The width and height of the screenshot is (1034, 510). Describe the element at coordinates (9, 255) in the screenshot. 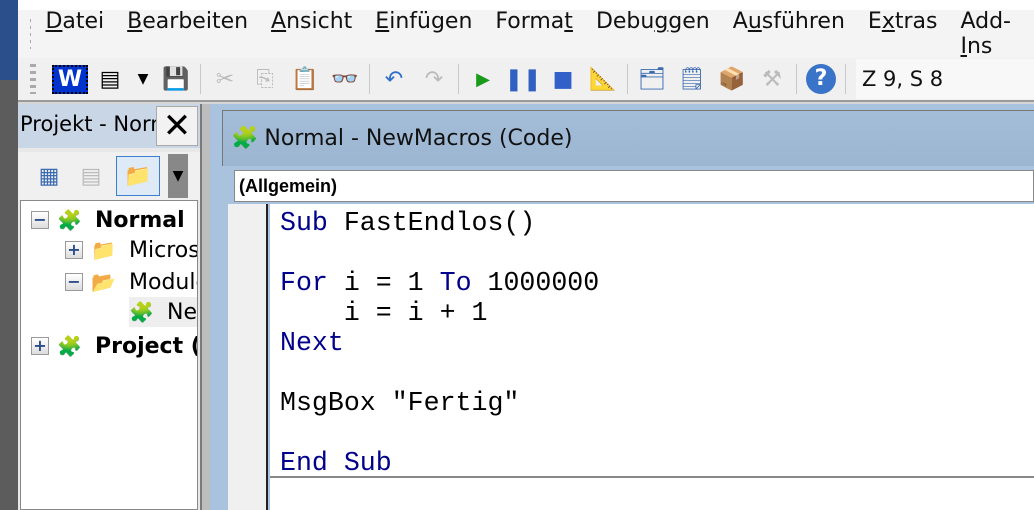

I see `desktop-edge` at that location.